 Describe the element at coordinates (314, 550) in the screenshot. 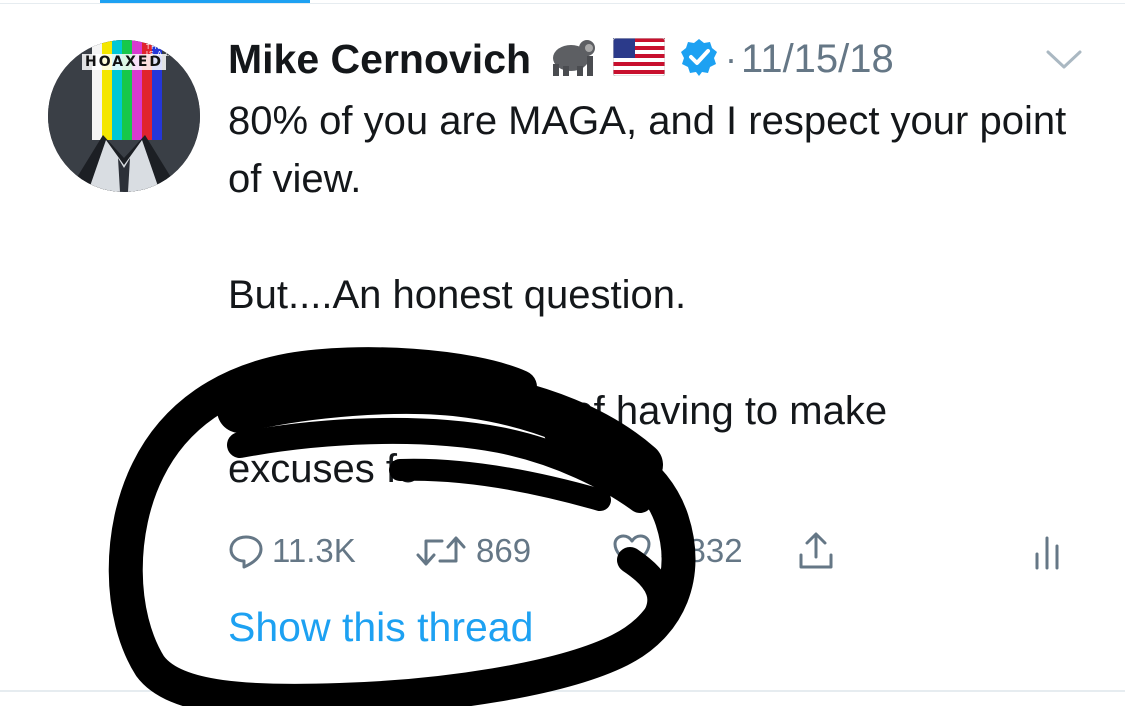

I see `reply-count: 11.3K` at that location.